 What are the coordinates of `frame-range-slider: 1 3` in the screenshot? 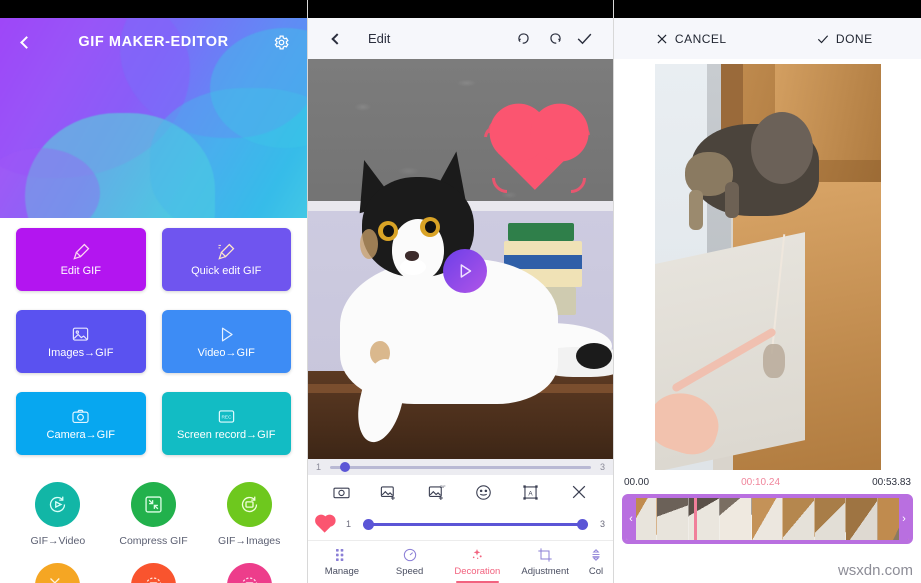 It's located at (460, 467).